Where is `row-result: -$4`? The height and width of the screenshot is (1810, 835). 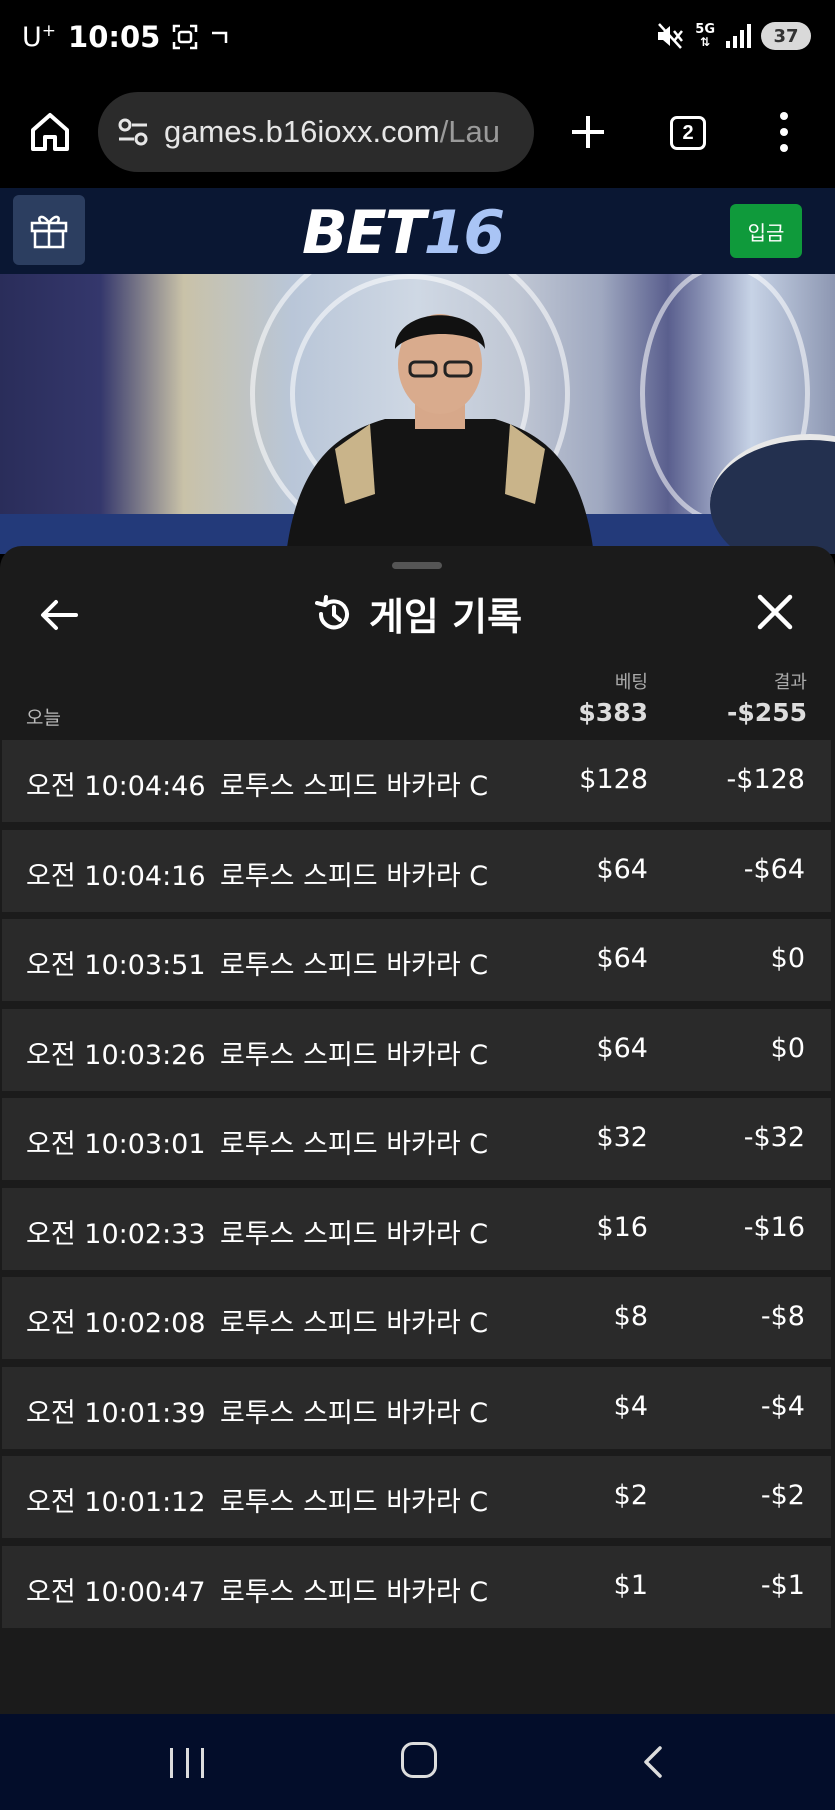
row-result: -$4 is located at coordinates (782, 1406).